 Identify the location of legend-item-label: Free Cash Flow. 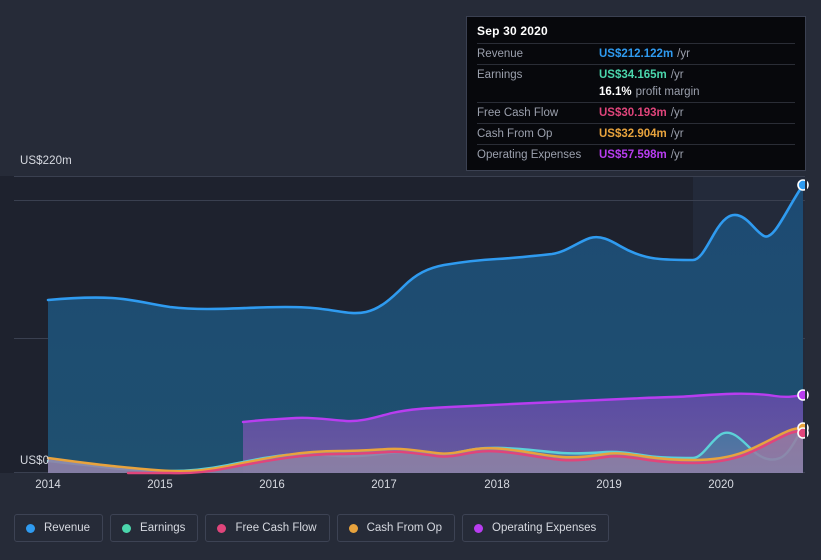
(276, 528).